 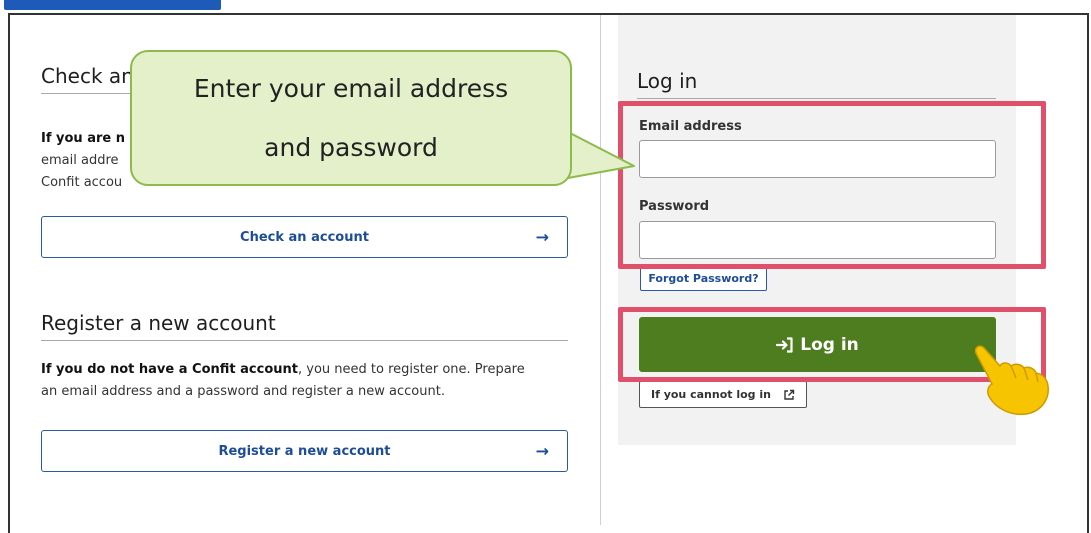 What do you see at coordinates (829, 344) in the screenshot?
I see `login-button-label: Log in` at bounding box center [829, 344].